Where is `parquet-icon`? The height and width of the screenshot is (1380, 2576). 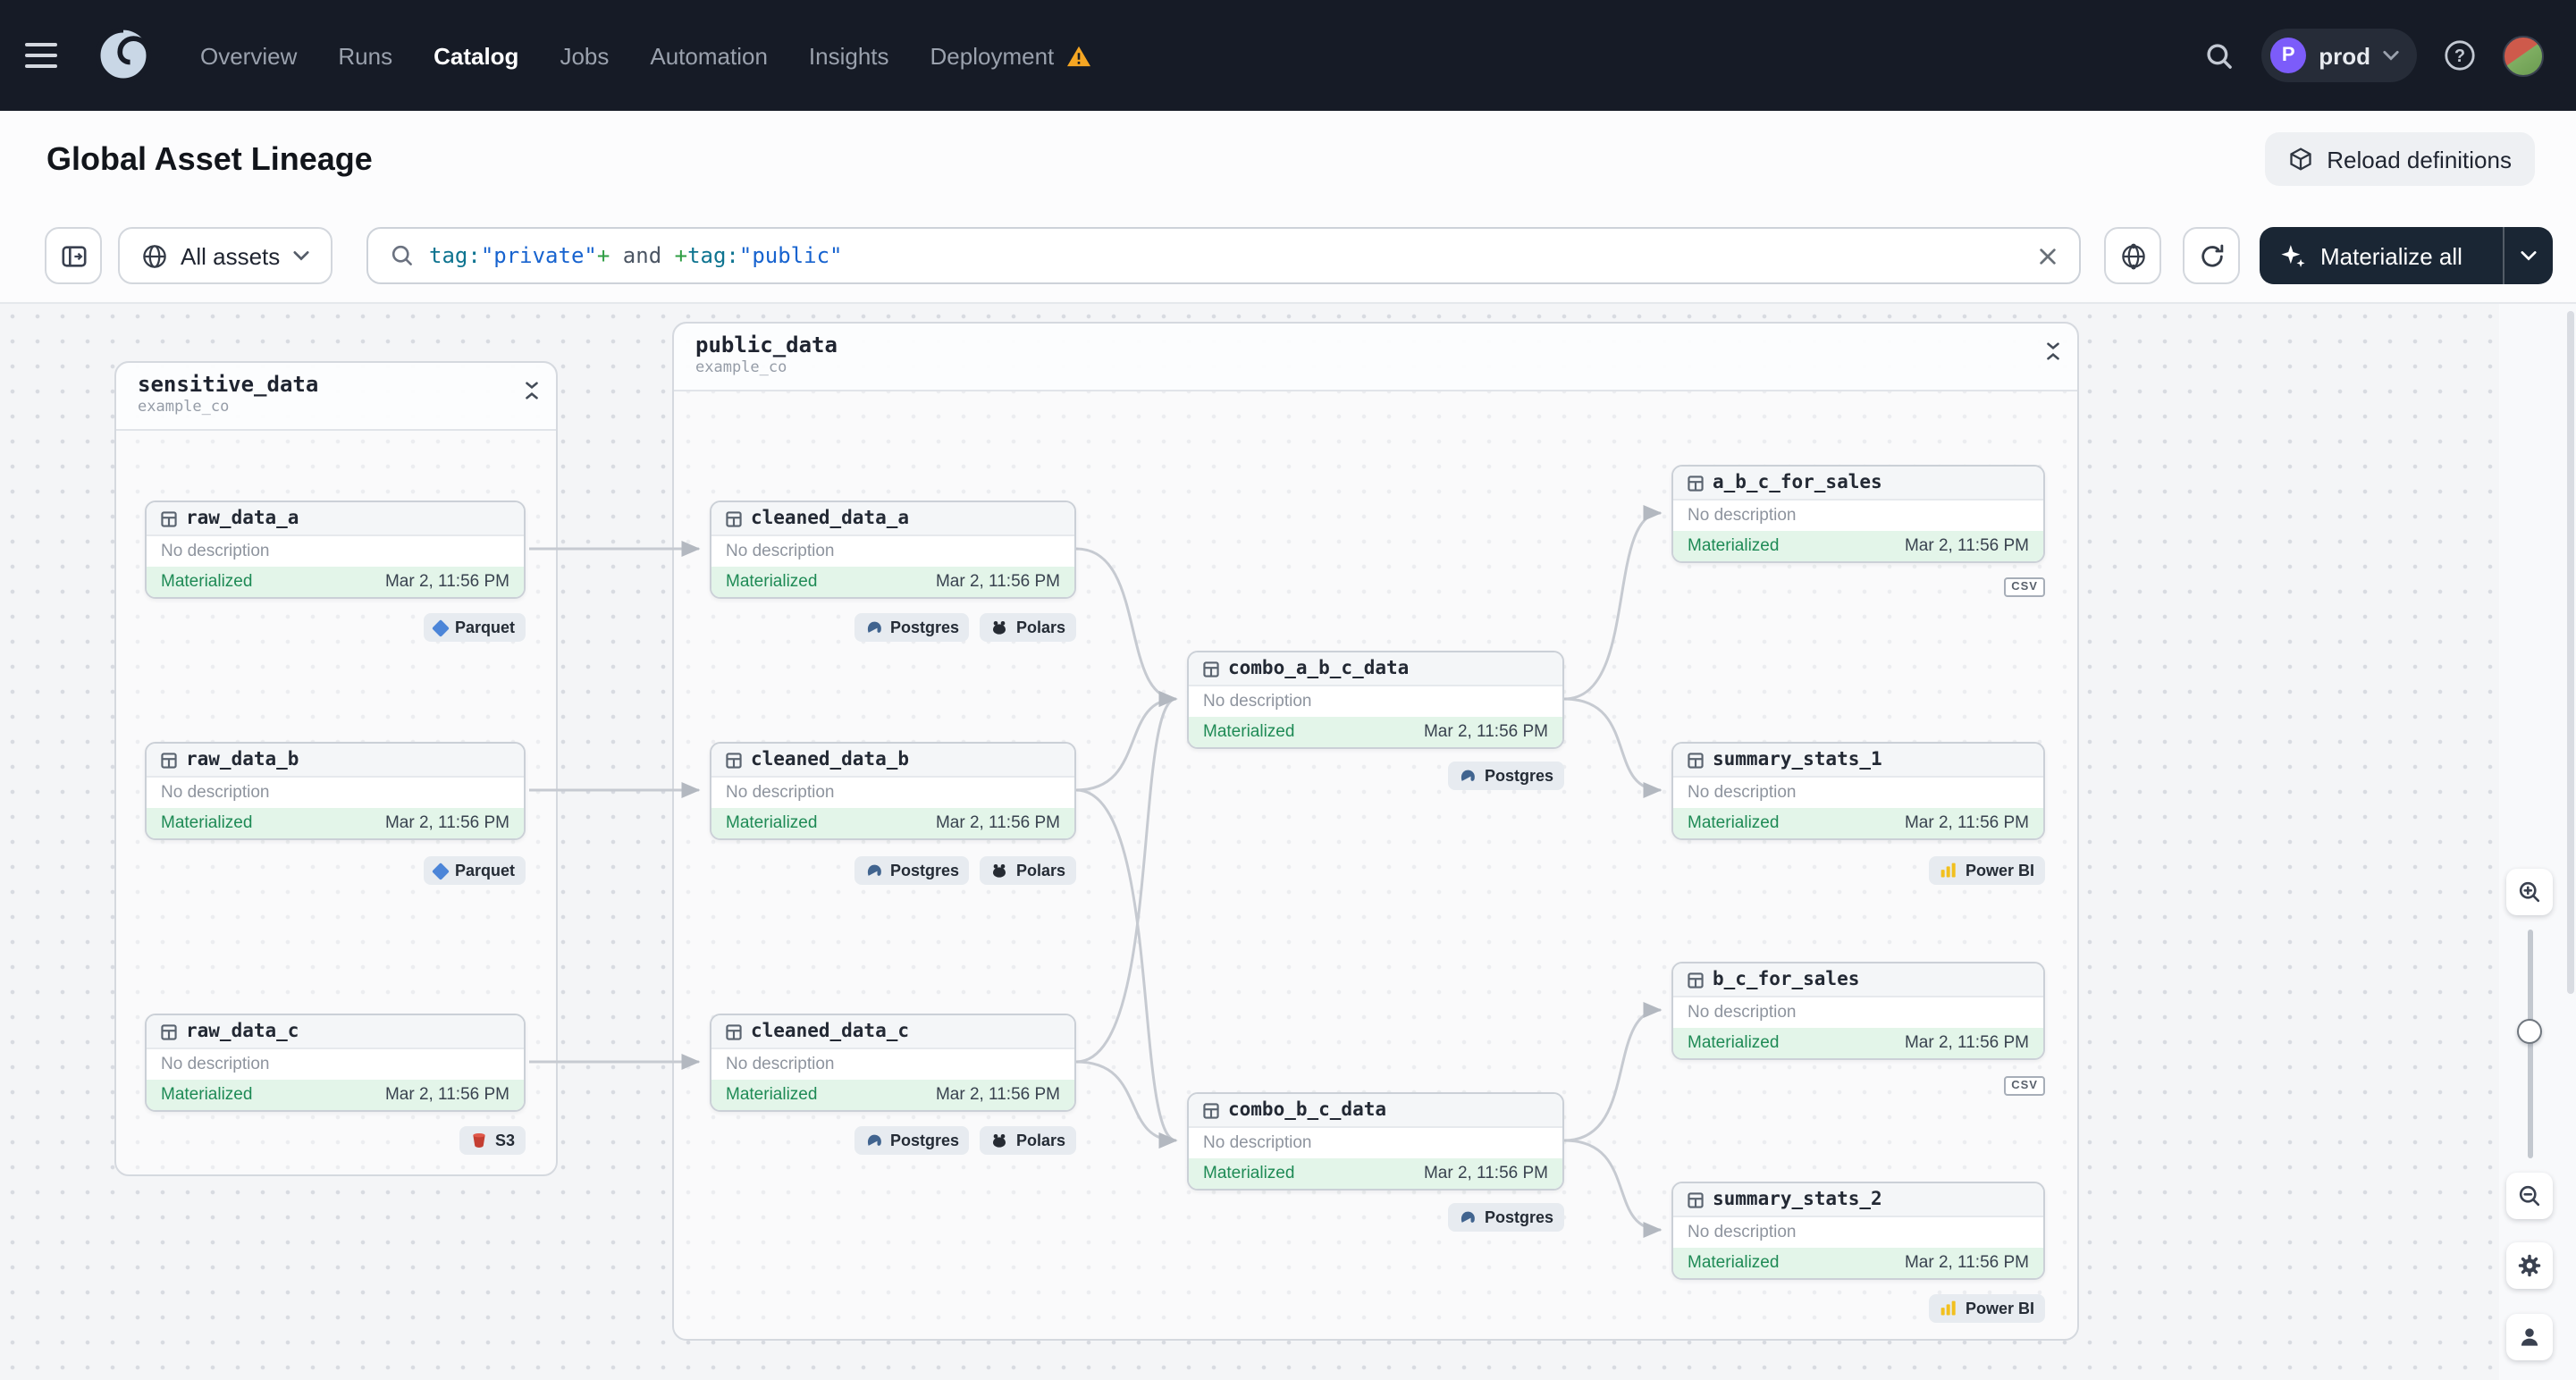 parquet-icon is located at coordinates (442, 627).